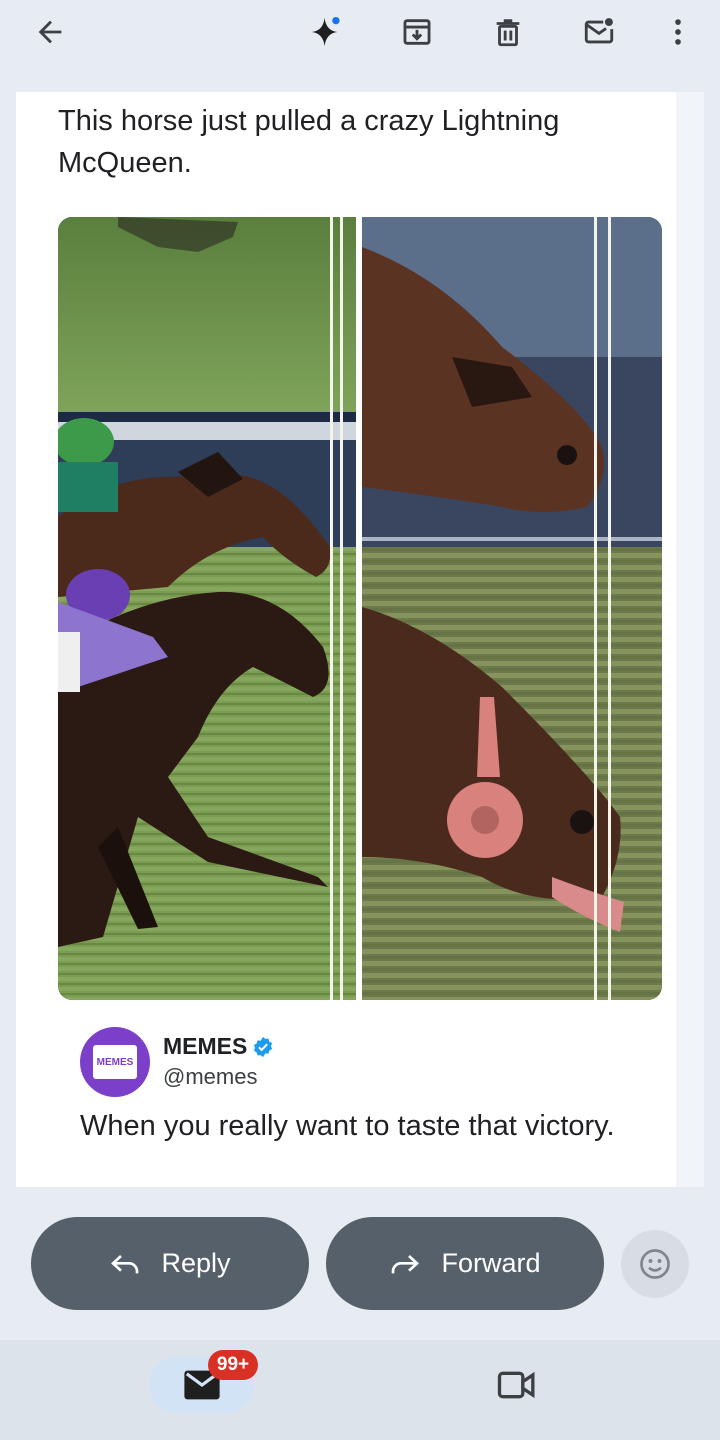 The height and width of the screenshot is (1440, 720). I want to click on quoted-author-handle: @memes, so click(210, 1076).